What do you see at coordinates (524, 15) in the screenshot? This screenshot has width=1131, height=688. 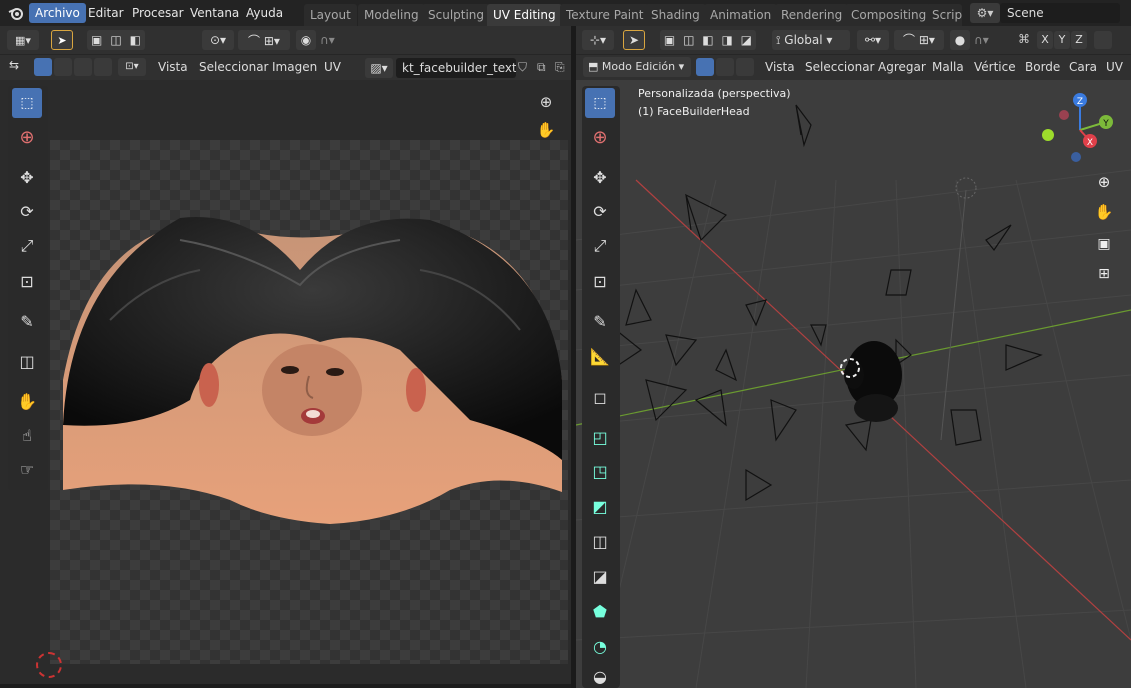 I see `tab-uv-editing: UV Editing` at bounding box center [524, 15].